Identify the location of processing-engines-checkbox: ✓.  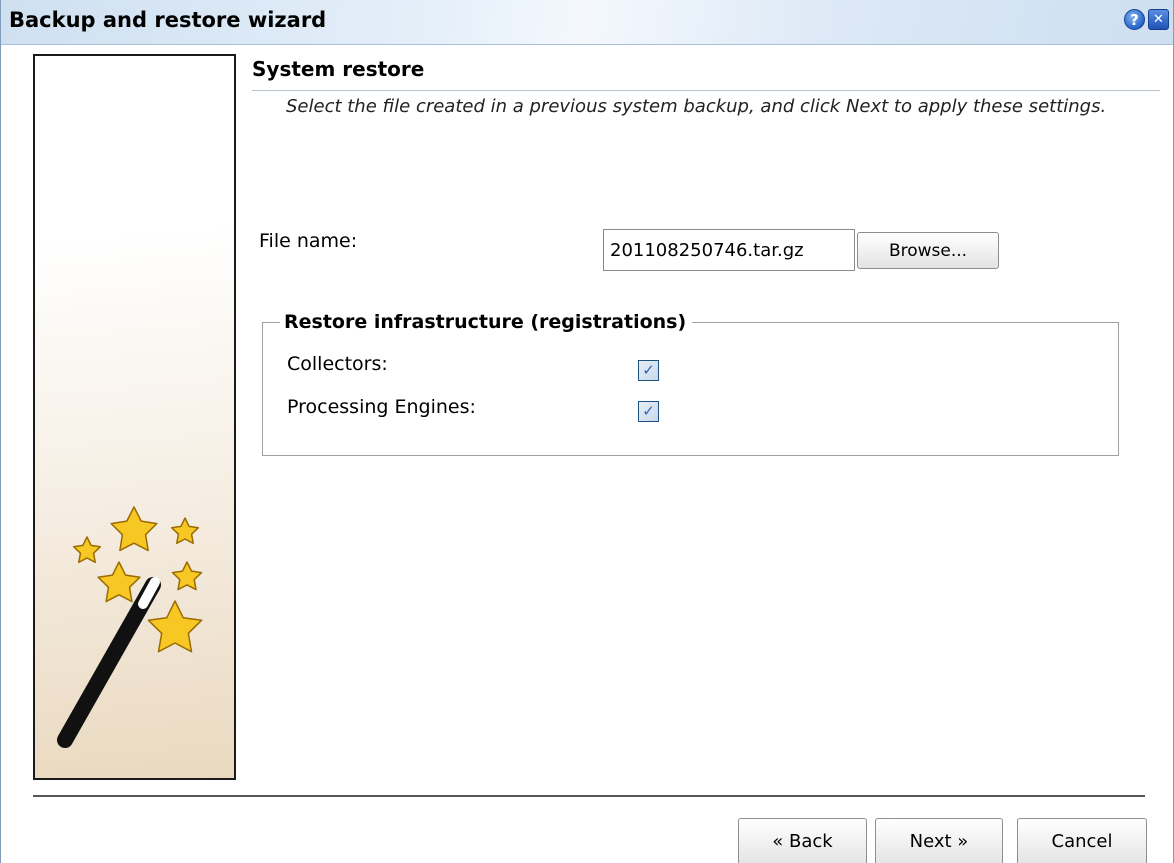
(648, 411).